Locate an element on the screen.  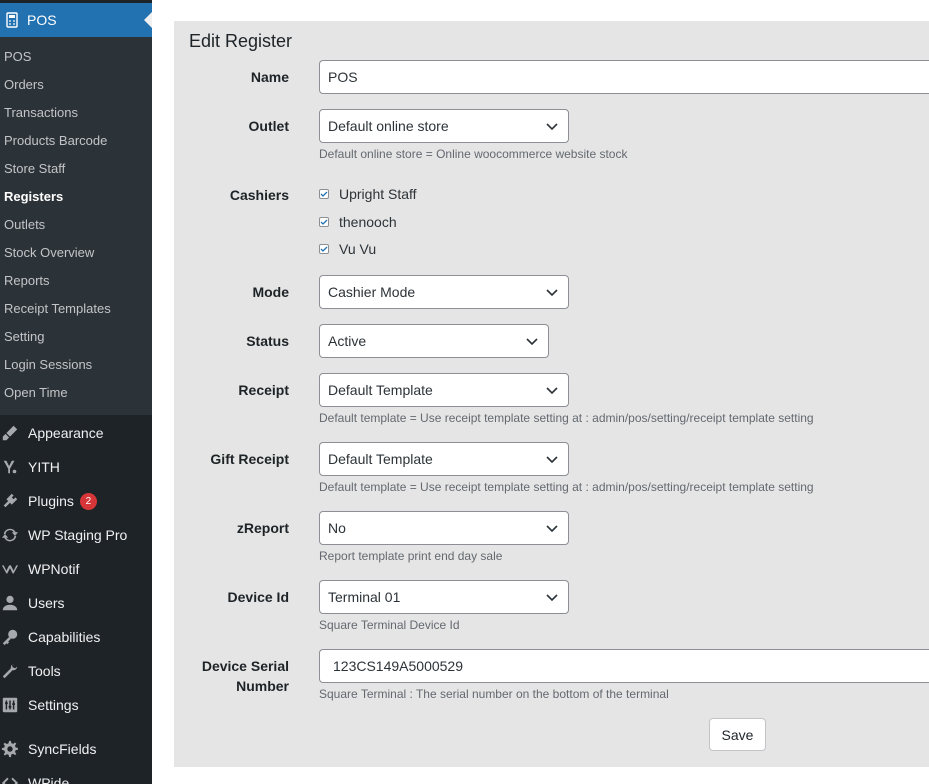
device-serial-label-line2: Number is located at coordinates (262, 686).